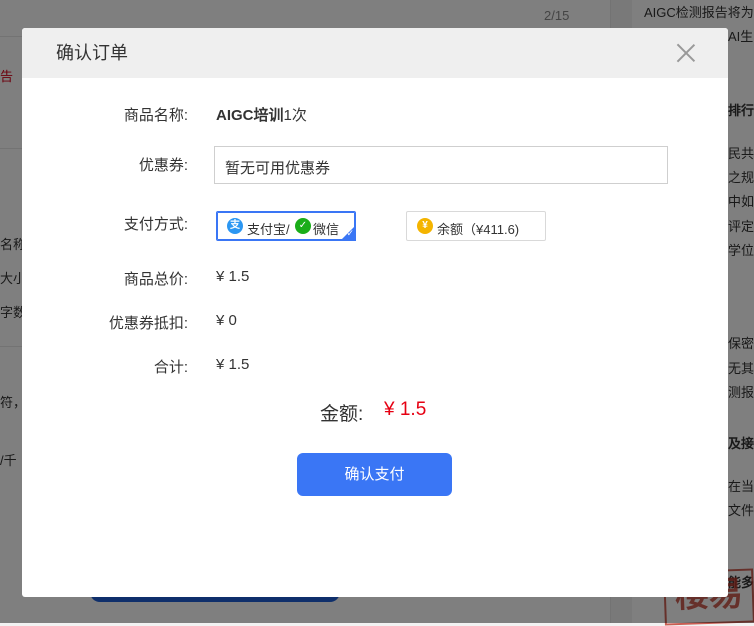 Image resolution: width=754 pixels, height=626 pixels. I want to click on sum-label: 合计:, so click(170, 367).